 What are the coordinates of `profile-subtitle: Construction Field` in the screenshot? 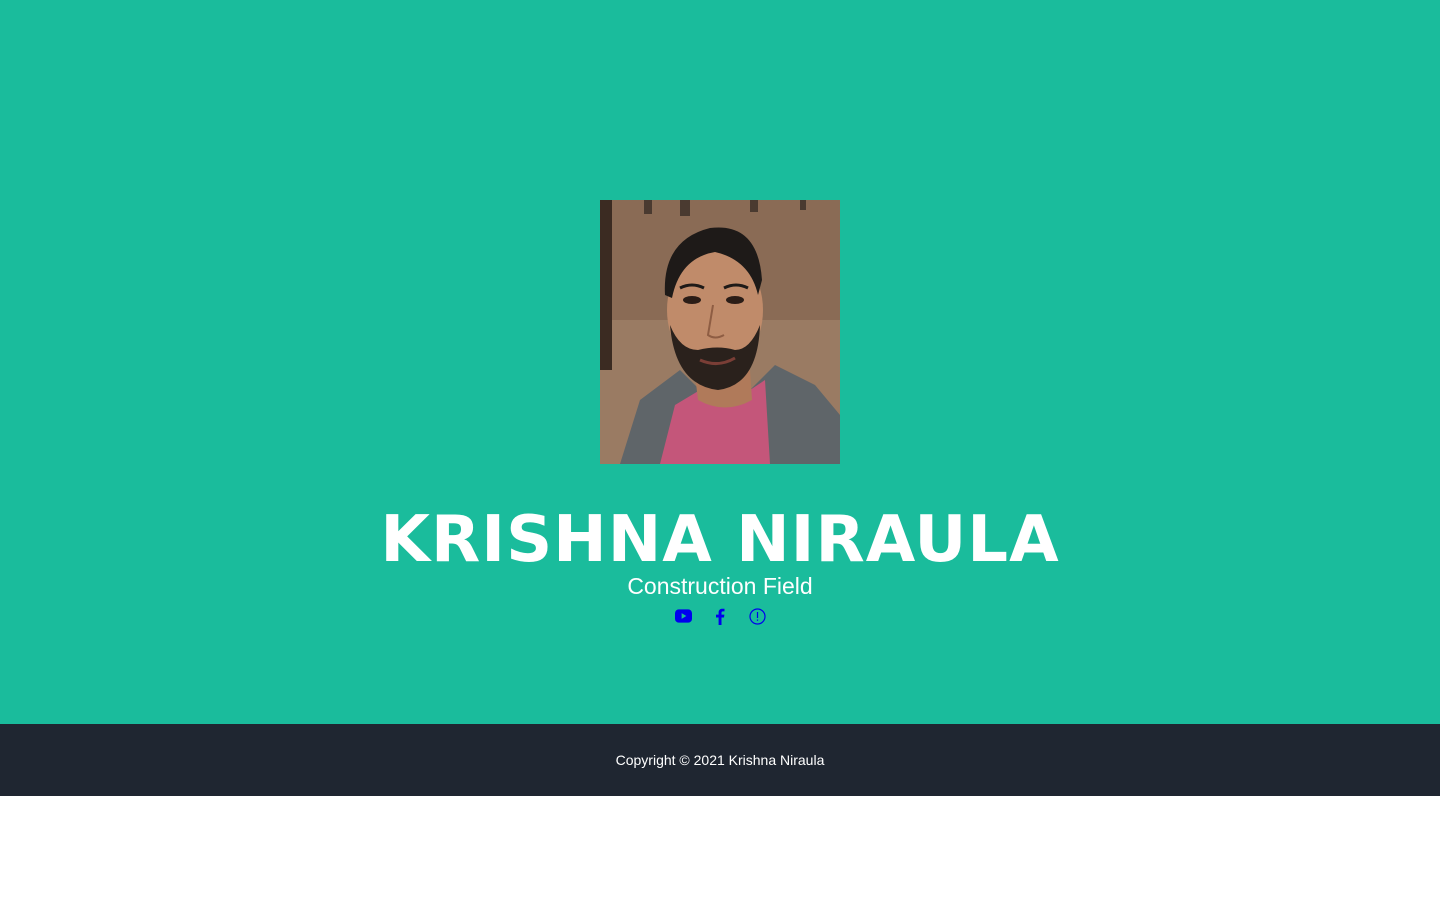 It's located at (720, 586).